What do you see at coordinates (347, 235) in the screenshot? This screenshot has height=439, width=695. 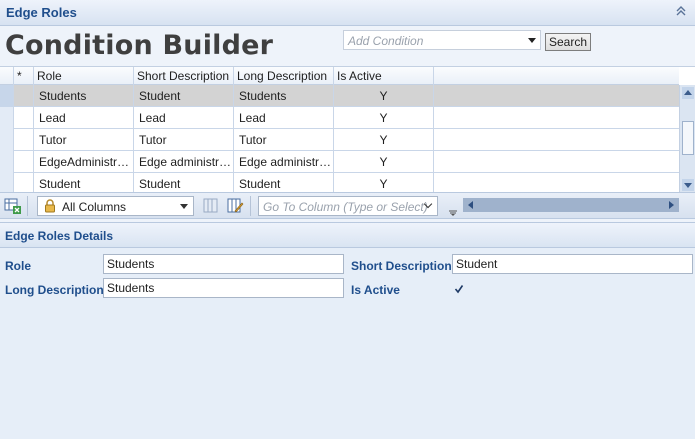 I see `details-titlebar: Edge Roles Details` at bounding box center [347, 235].